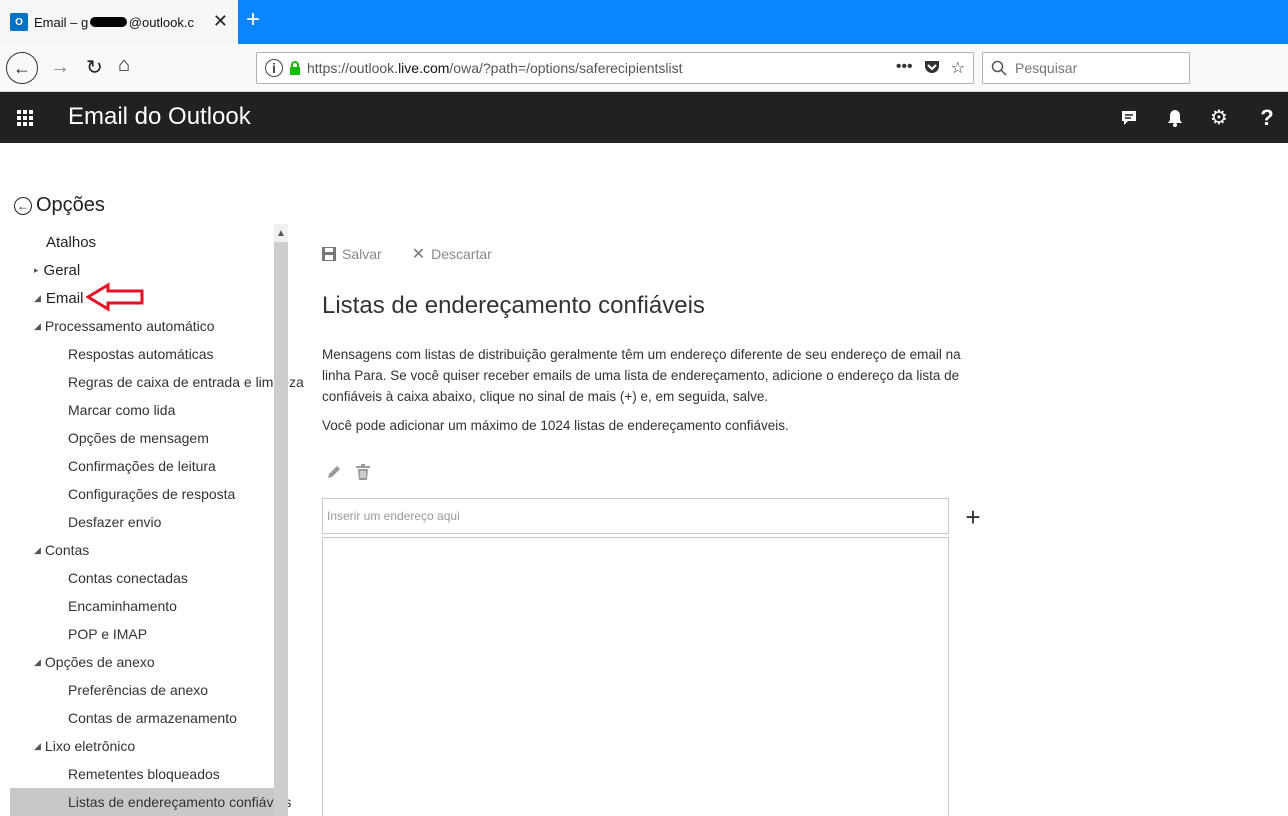  I want to click on sidebar-item: Regras de caixa de entrada e limpeza, so click(157, 382).